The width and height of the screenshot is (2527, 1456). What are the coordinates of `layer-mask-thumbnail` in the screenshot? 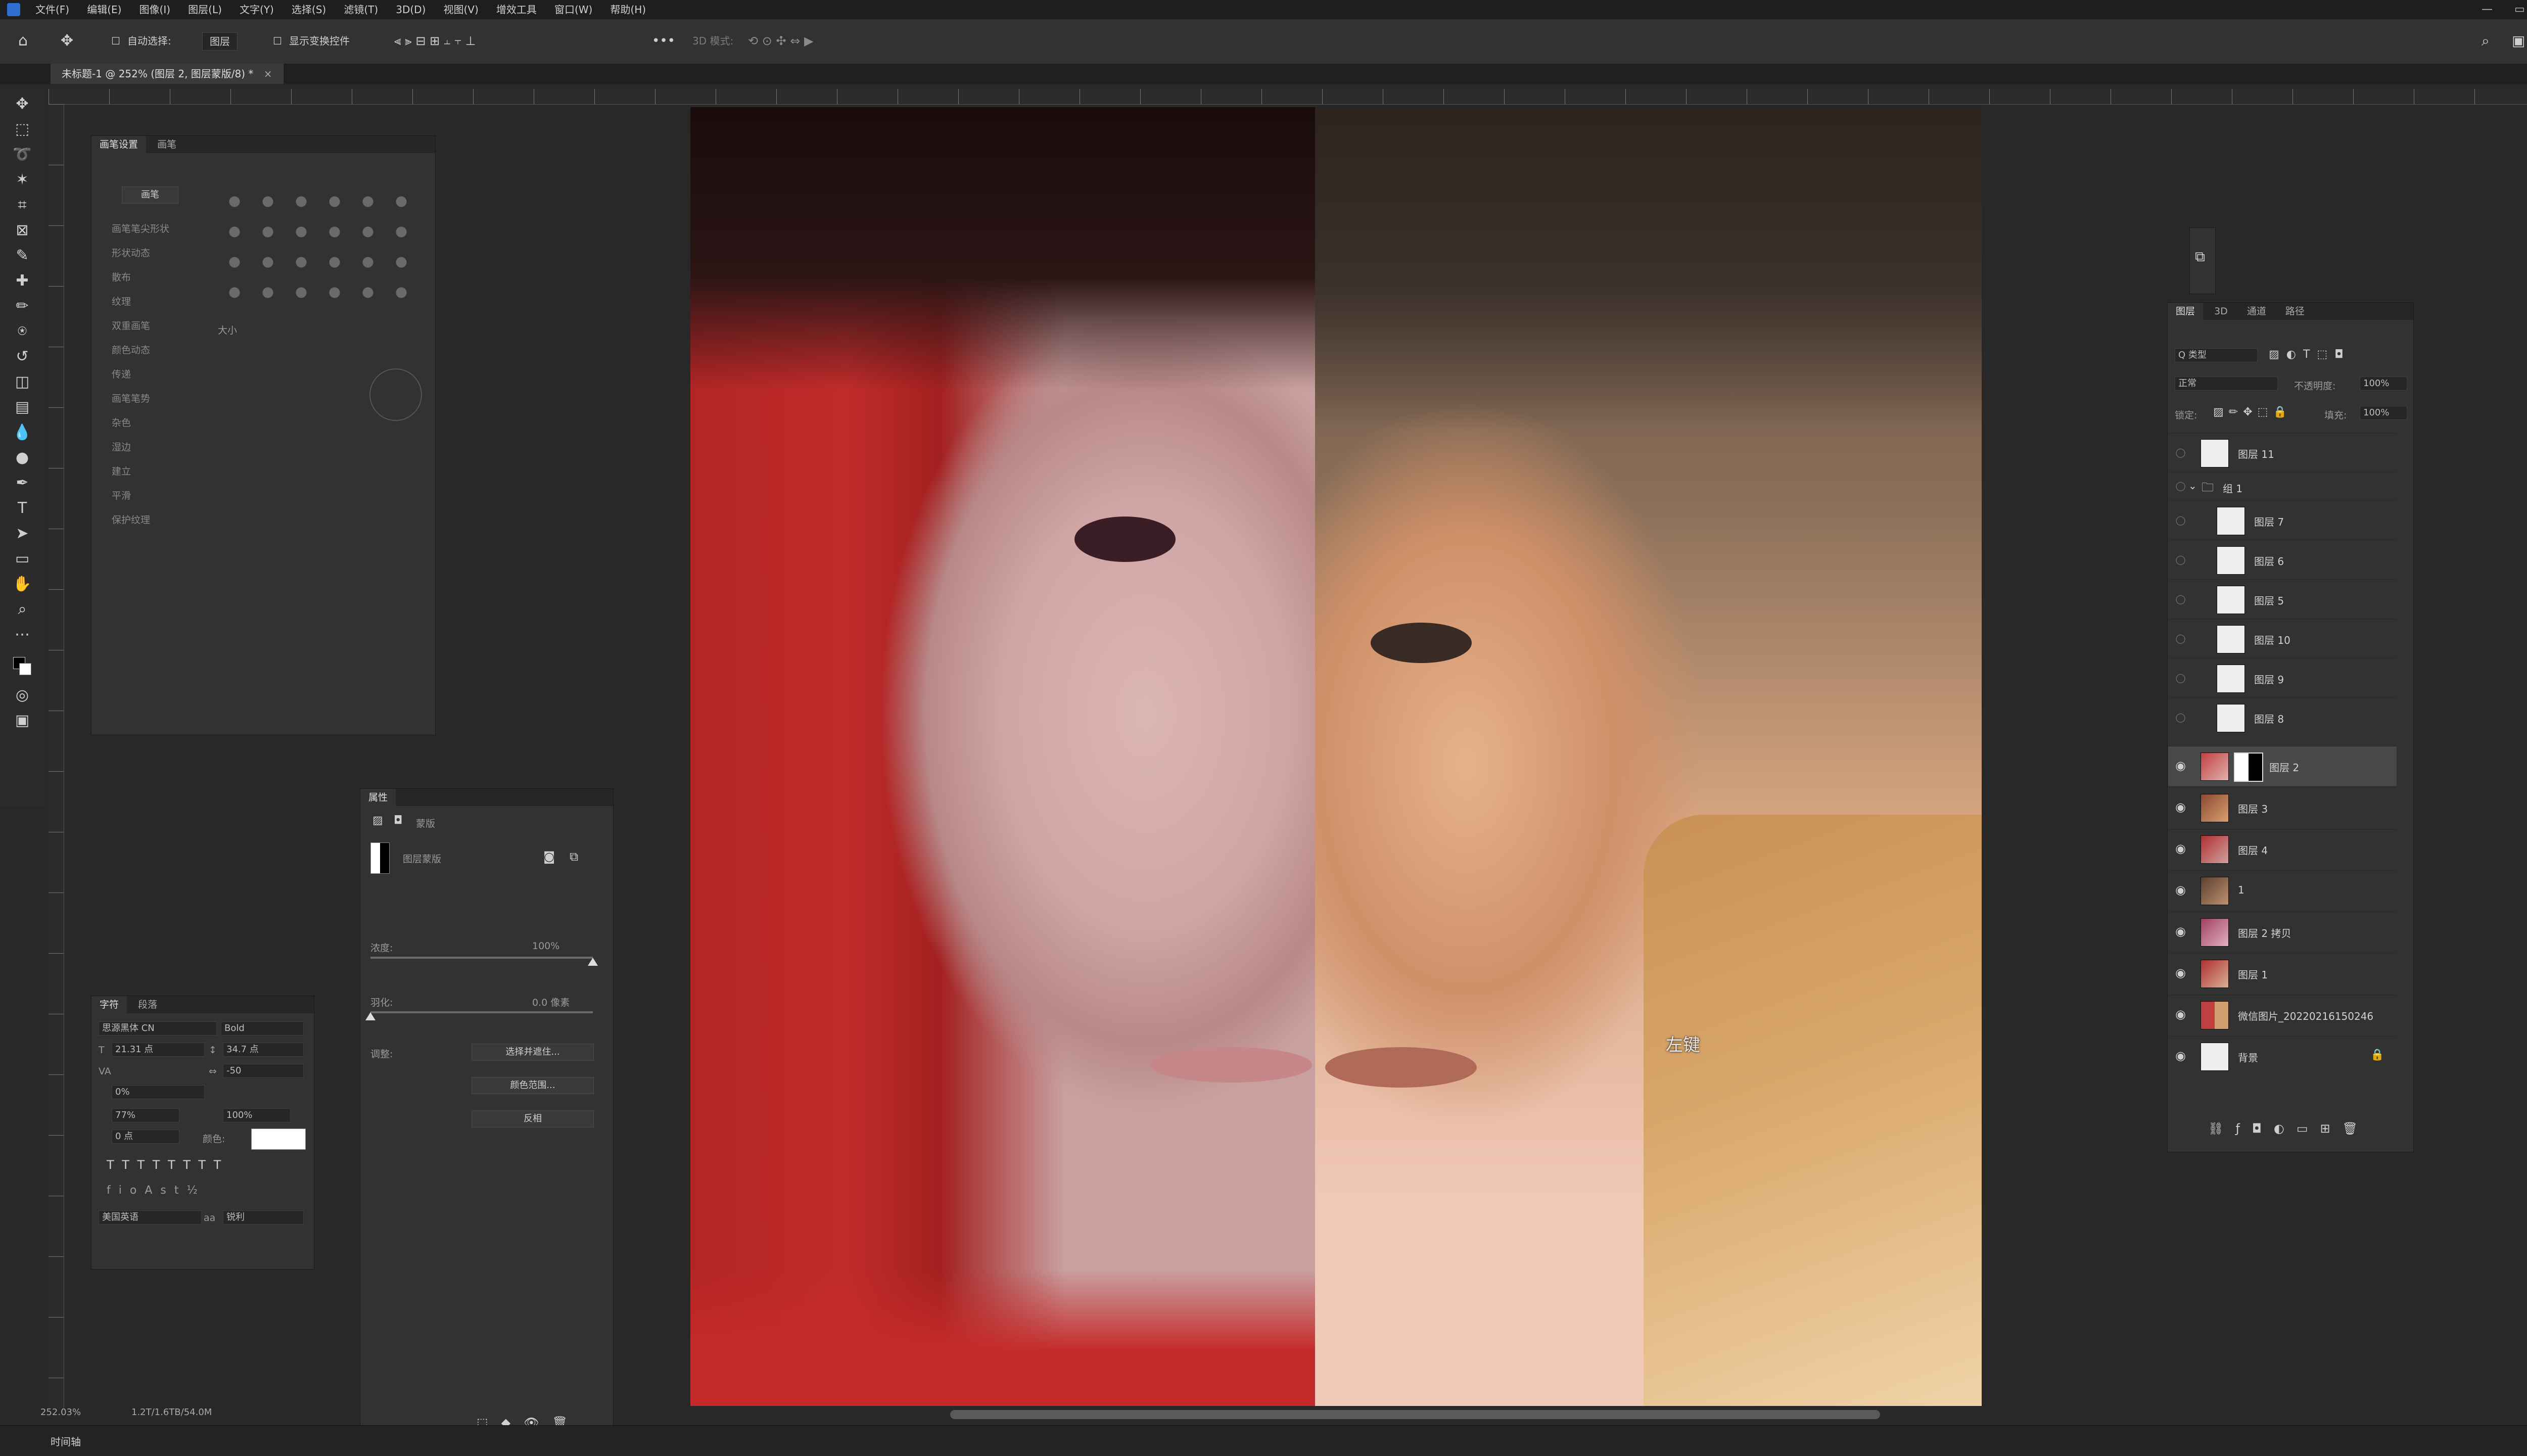 It's located at (2248, 767).